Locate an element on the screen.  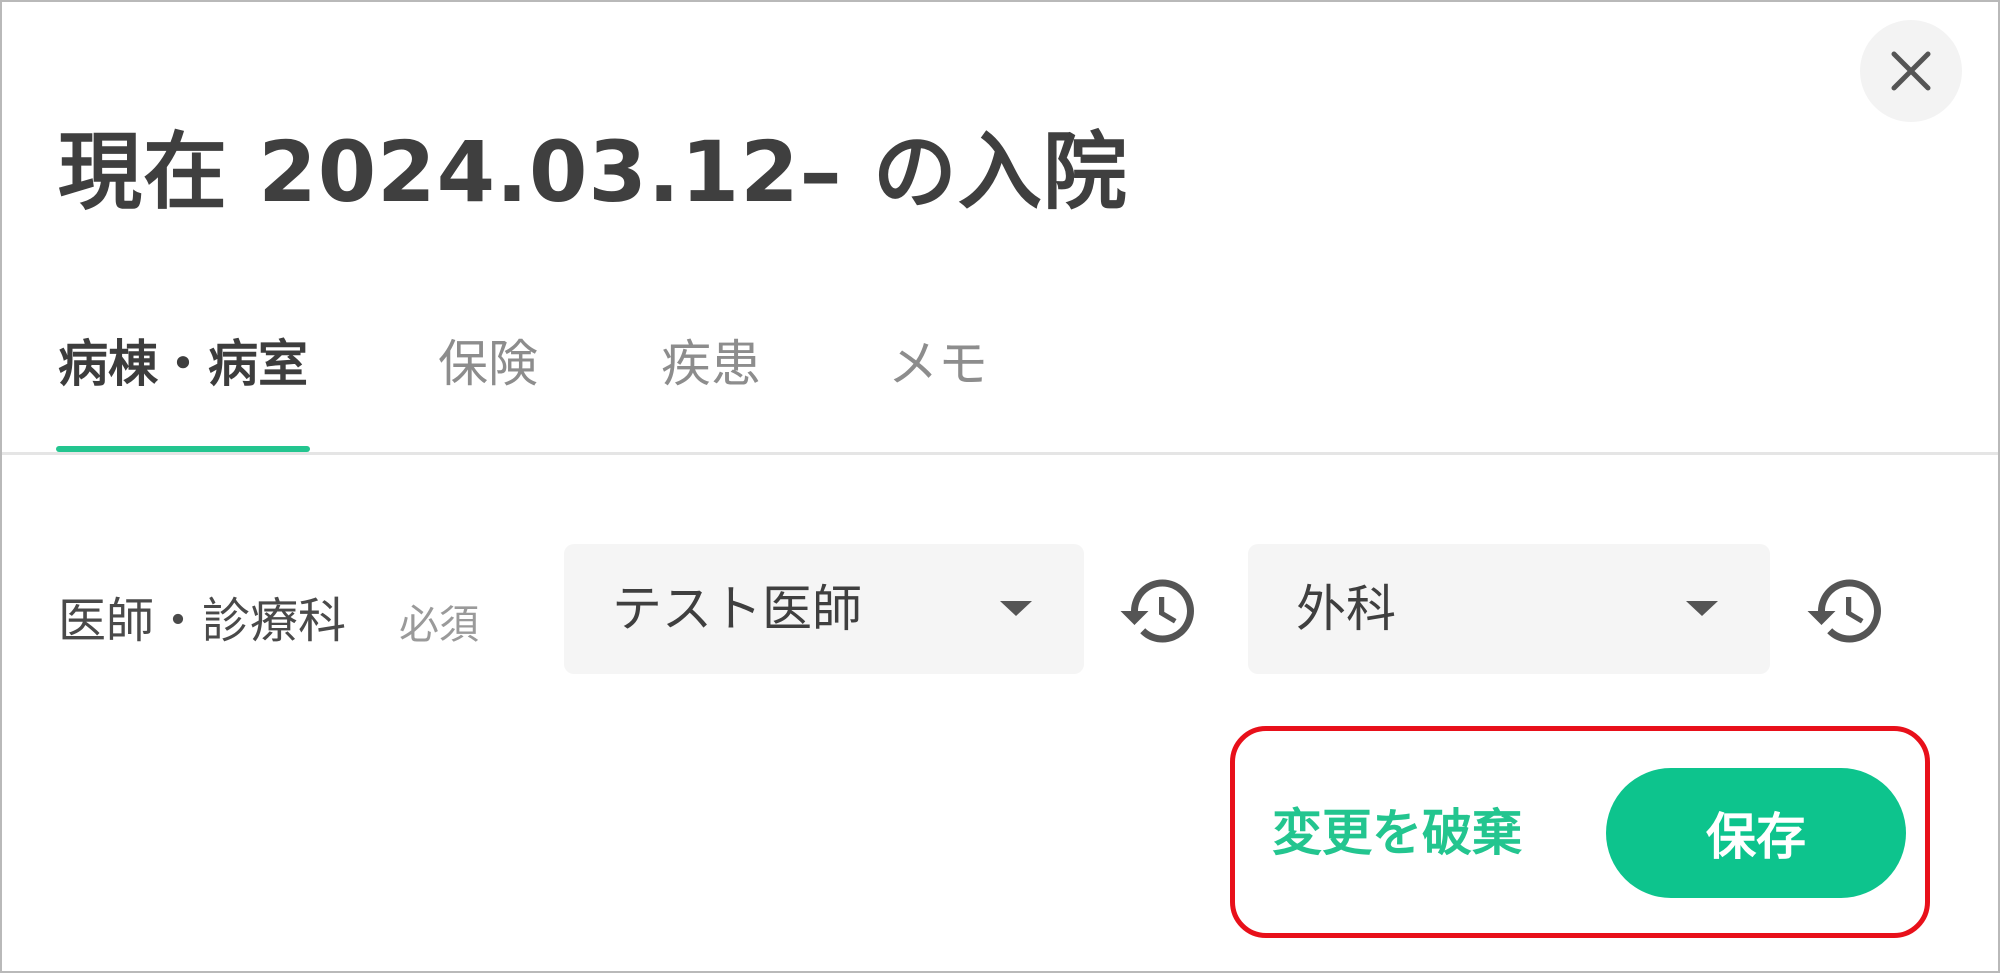
department-select: 外科 is located at coordinates (1509, 609).